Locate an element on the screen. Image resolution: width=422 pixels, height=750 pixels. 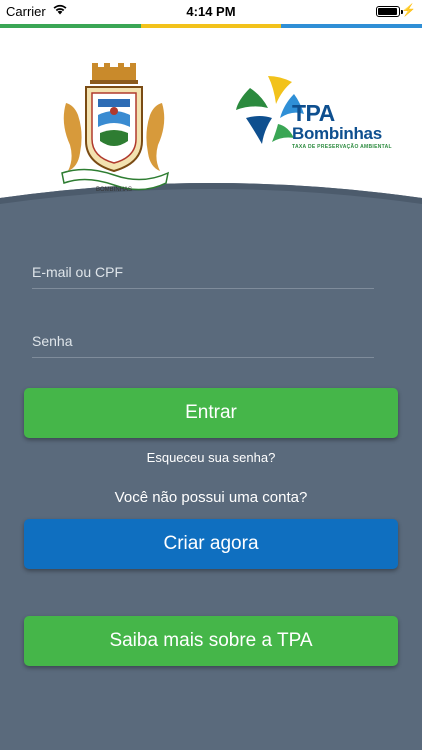
clock: 4:14 PM is located at coordinates (211, 11).